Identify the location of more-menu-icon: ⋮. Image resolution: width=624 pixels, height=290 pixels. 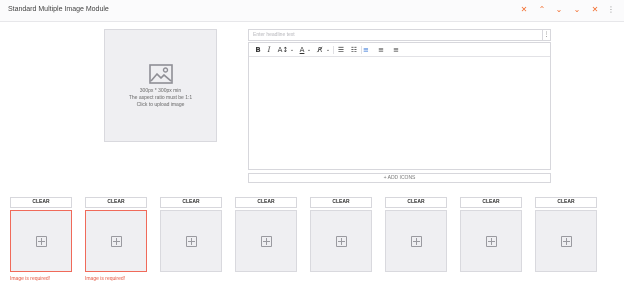
(611, 10).